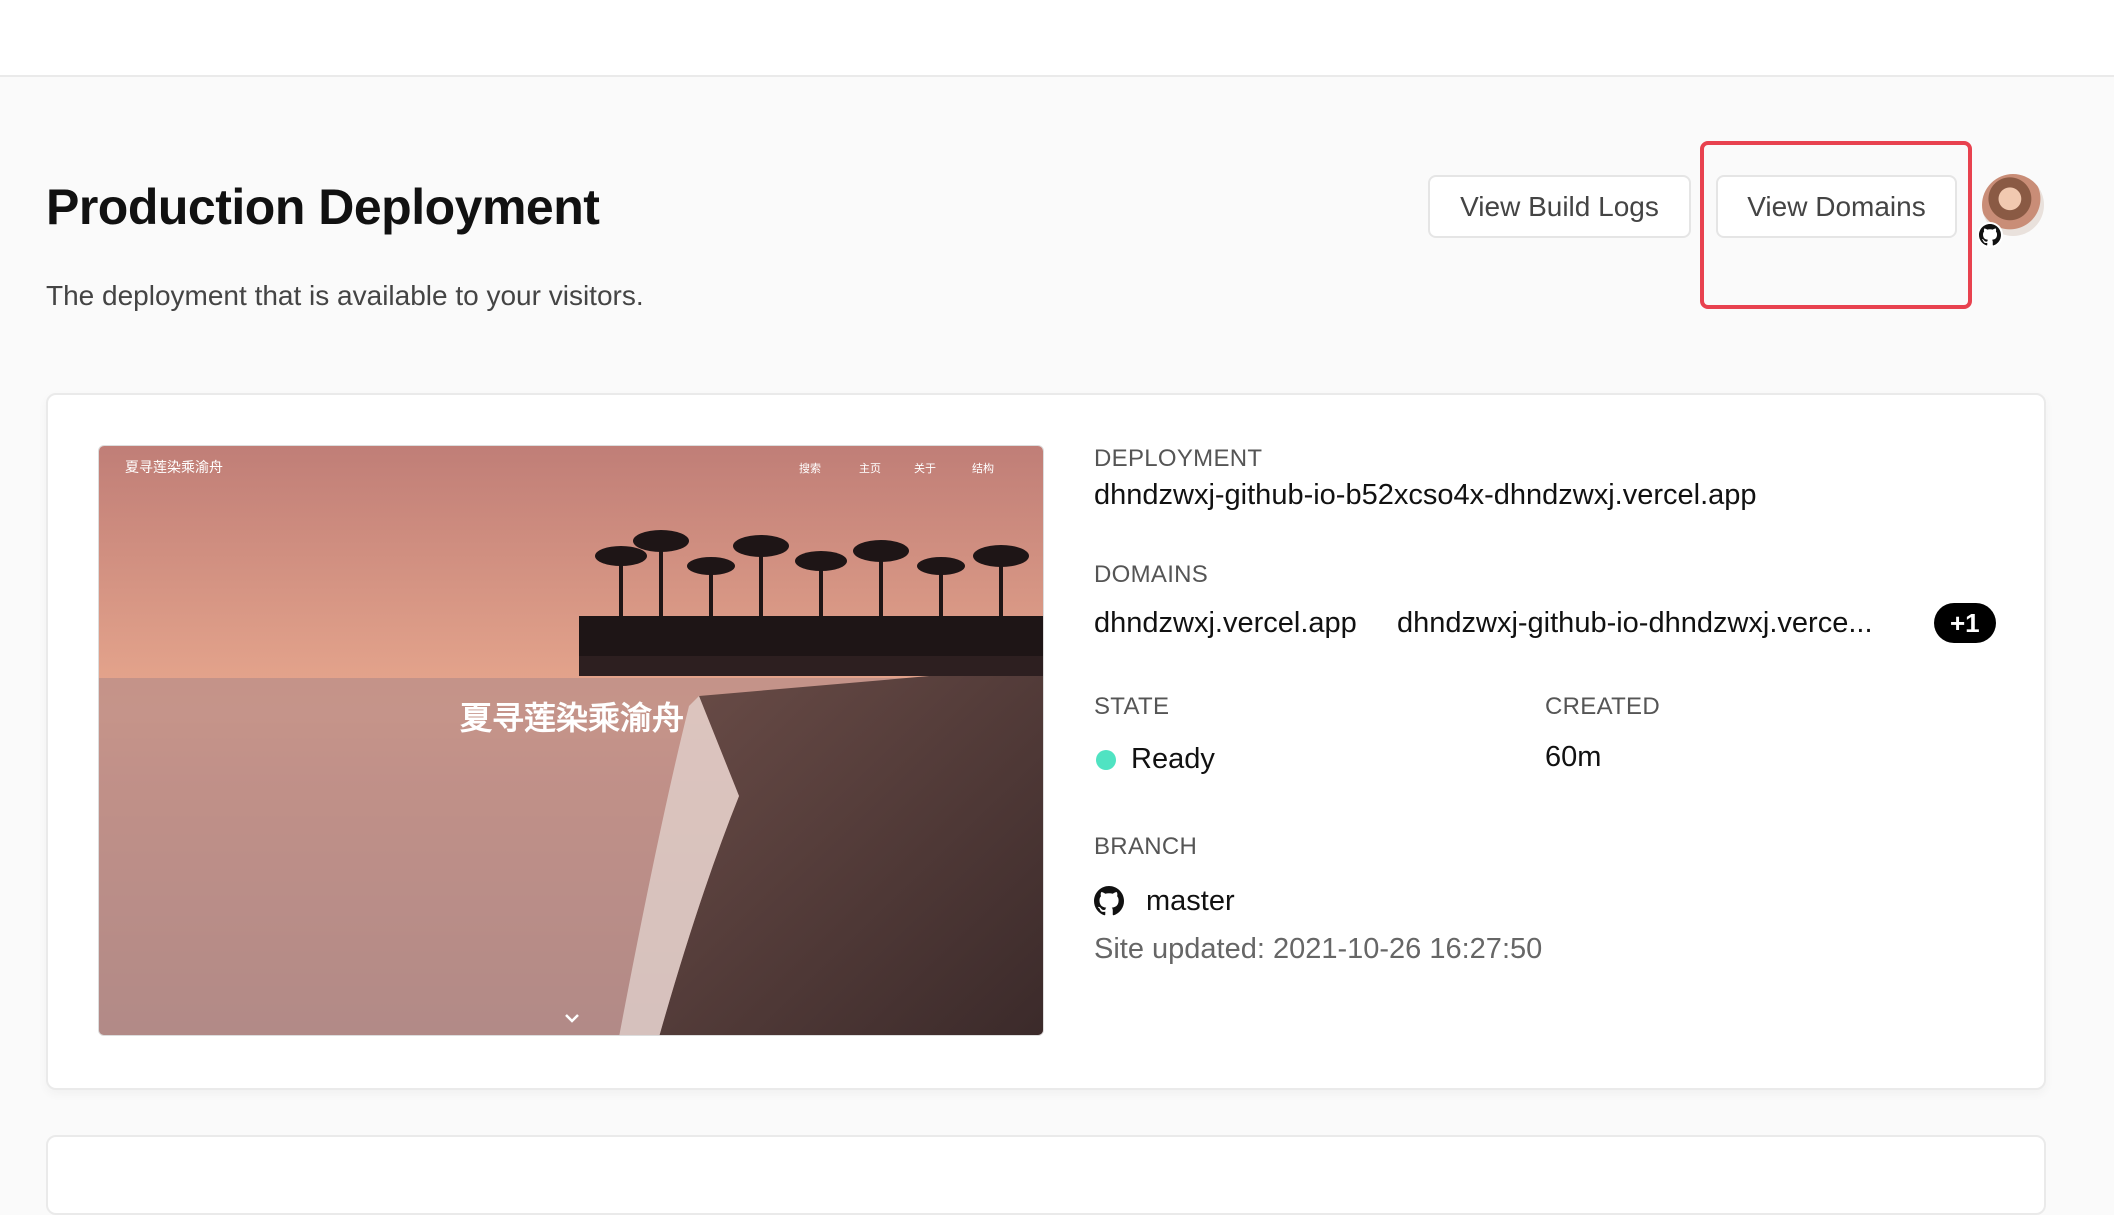  I want to click on domains-label: DOMAINS, so click(1151, 574).